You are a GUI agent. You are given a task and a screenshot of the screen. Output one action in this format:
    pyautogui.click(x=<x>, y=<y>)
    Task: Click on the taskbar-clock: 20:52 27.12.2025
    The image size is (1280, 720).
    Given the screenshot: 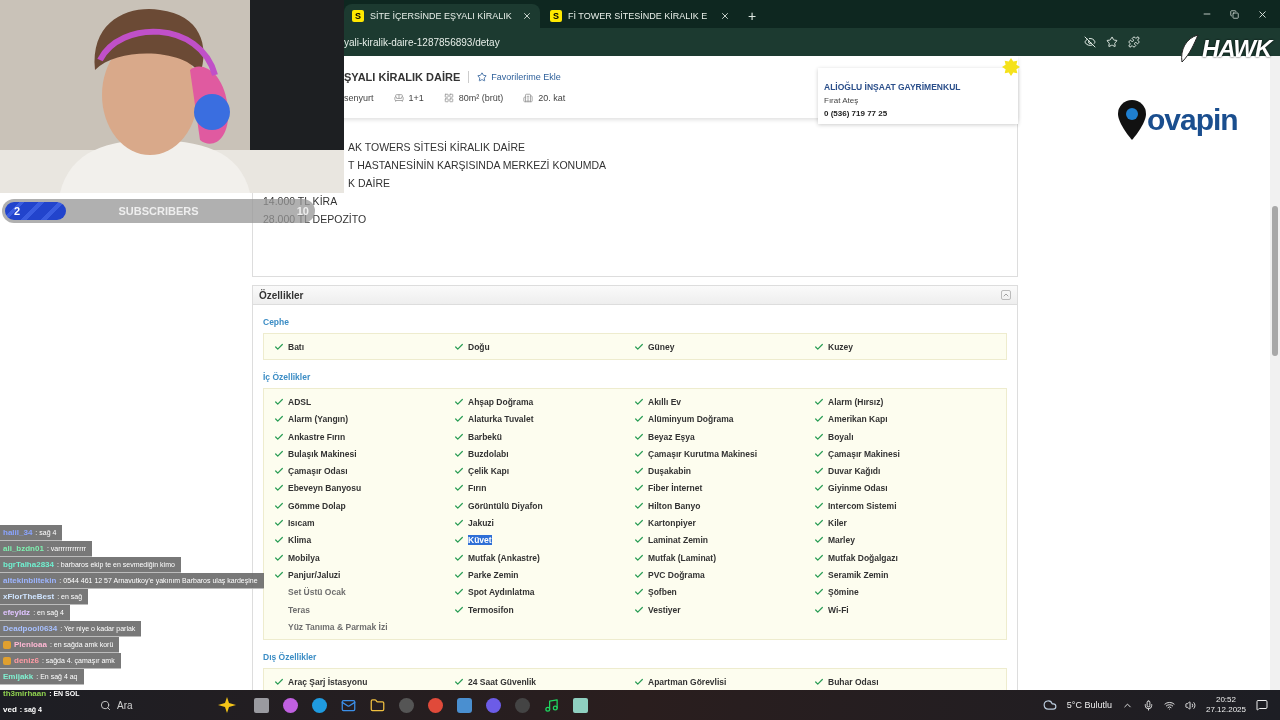 What is the action you would take?
    pyautogui.click(x=1225, y=705)
    